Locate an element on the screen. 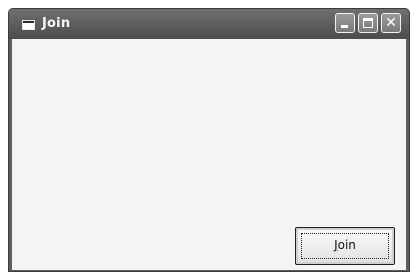  close-icon: ✕ is located at coordinates (391, 23).